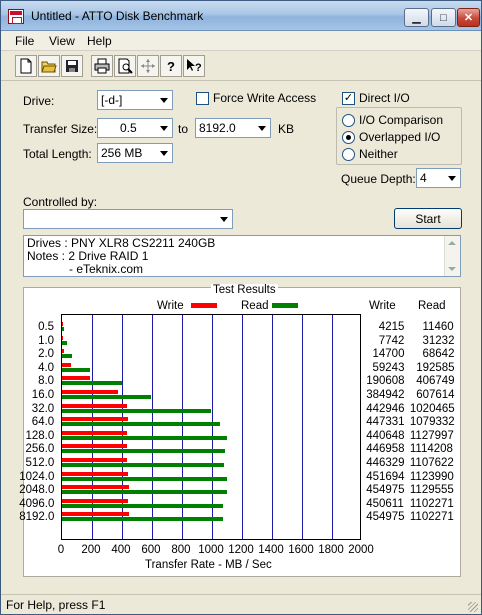 This screenshot has height=615, width=482. Describe the element at coordinates (233, 128) in the screenshot. I see `transfer-size-to-select: 8192.0` at that location.